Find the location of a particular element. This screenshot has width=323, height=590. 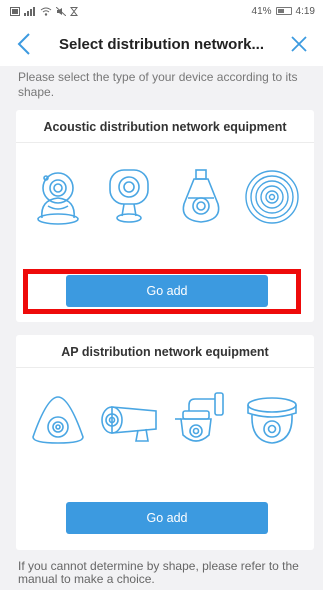

status-icons is located at coordinates (44, 11).